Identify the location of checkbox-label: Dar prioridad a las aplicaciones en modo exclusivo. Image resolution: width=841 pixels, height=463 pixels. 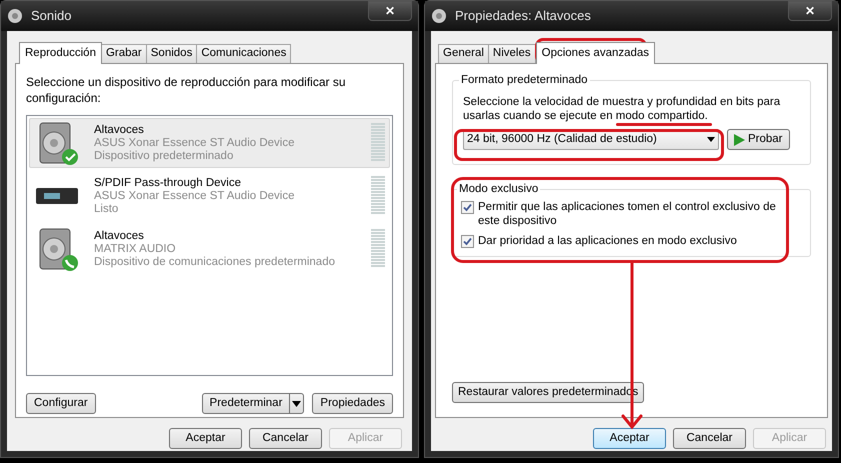
(608, 241).